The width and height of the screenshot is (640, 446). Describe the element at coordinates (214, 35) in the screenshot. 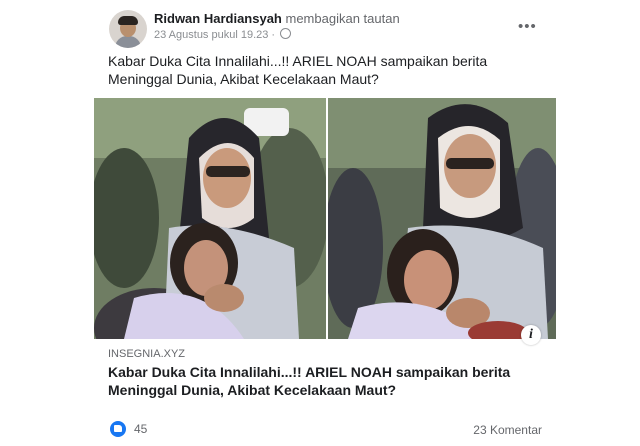

I see `timestamp: 23 Agustus pukul 19.23 ·` at that location.